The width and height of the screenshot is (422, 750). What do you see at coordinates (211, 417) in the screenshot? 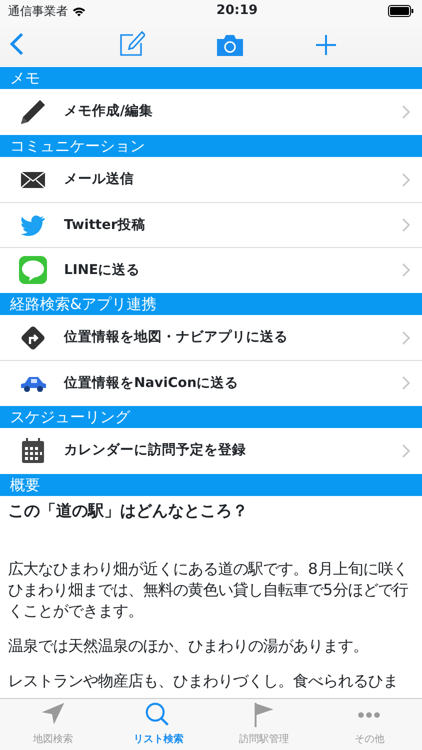
I see `section-header: スケジューリング` at bounding box center [211, 417].